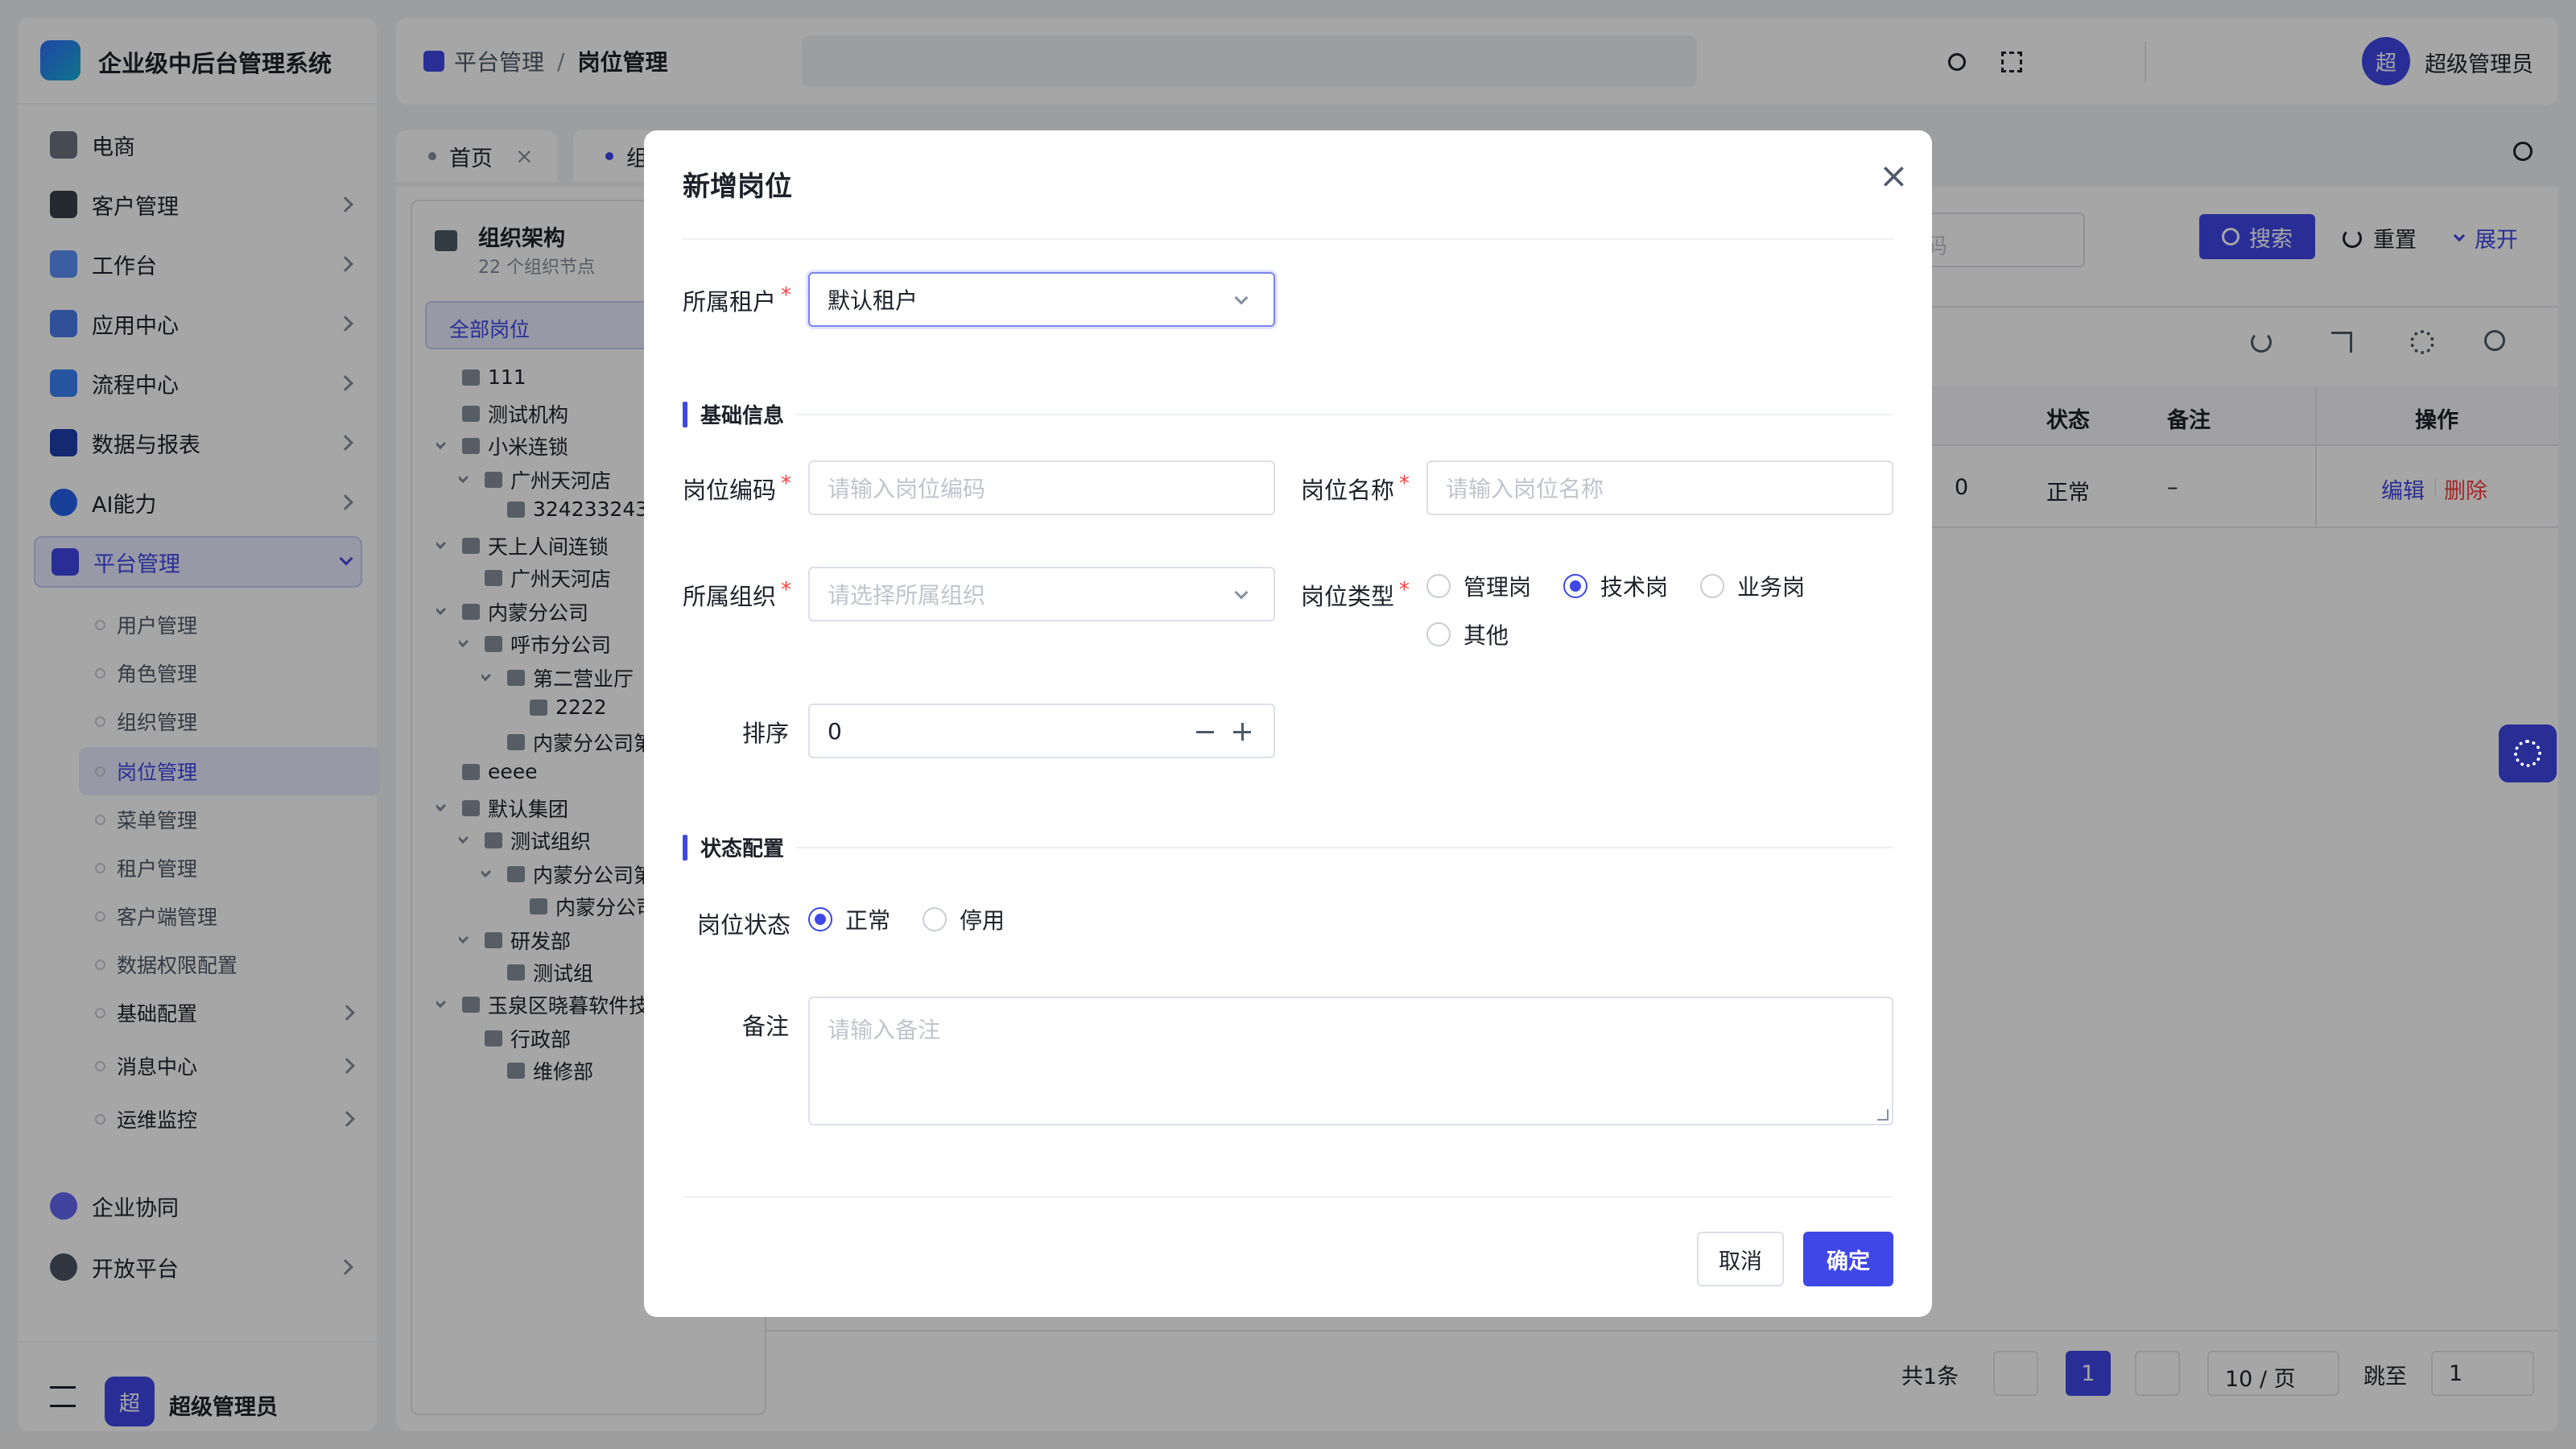 This screenshot has width=2576, height=1449. What do you see at coordinates (835, 731) in the screenshot?
I see `sort-value: 0` at bounding box center [835, 731].